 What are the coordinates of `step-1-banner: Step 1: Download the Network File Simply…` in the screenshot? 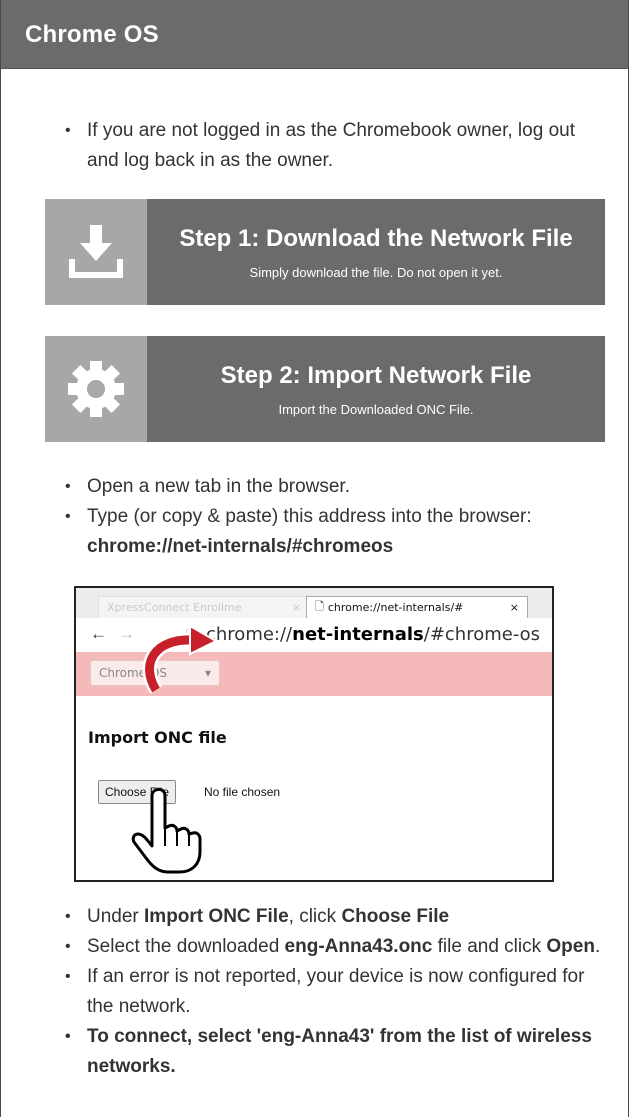 It's located at (325, 252).